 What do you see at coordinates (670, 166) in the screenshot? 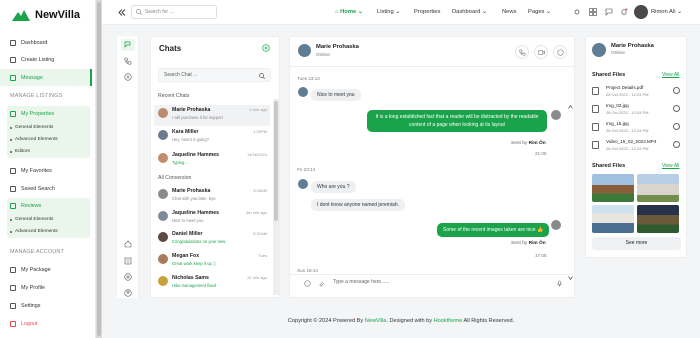
I see `view-all-images-link: View All` at bounding box center [670, 166].